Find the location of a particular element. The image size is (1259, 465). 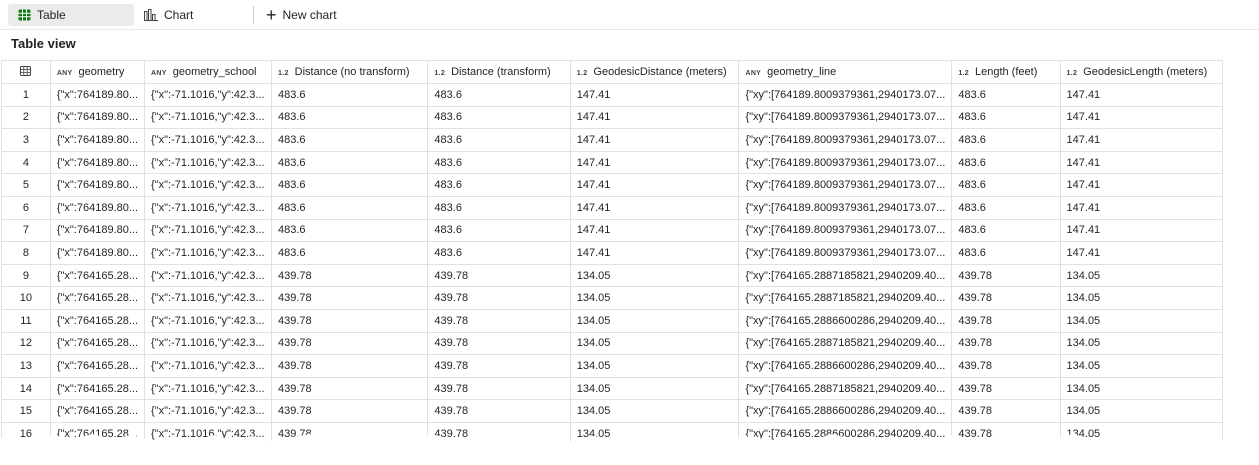

tab-table: Table is located at coordinates (71, 14).